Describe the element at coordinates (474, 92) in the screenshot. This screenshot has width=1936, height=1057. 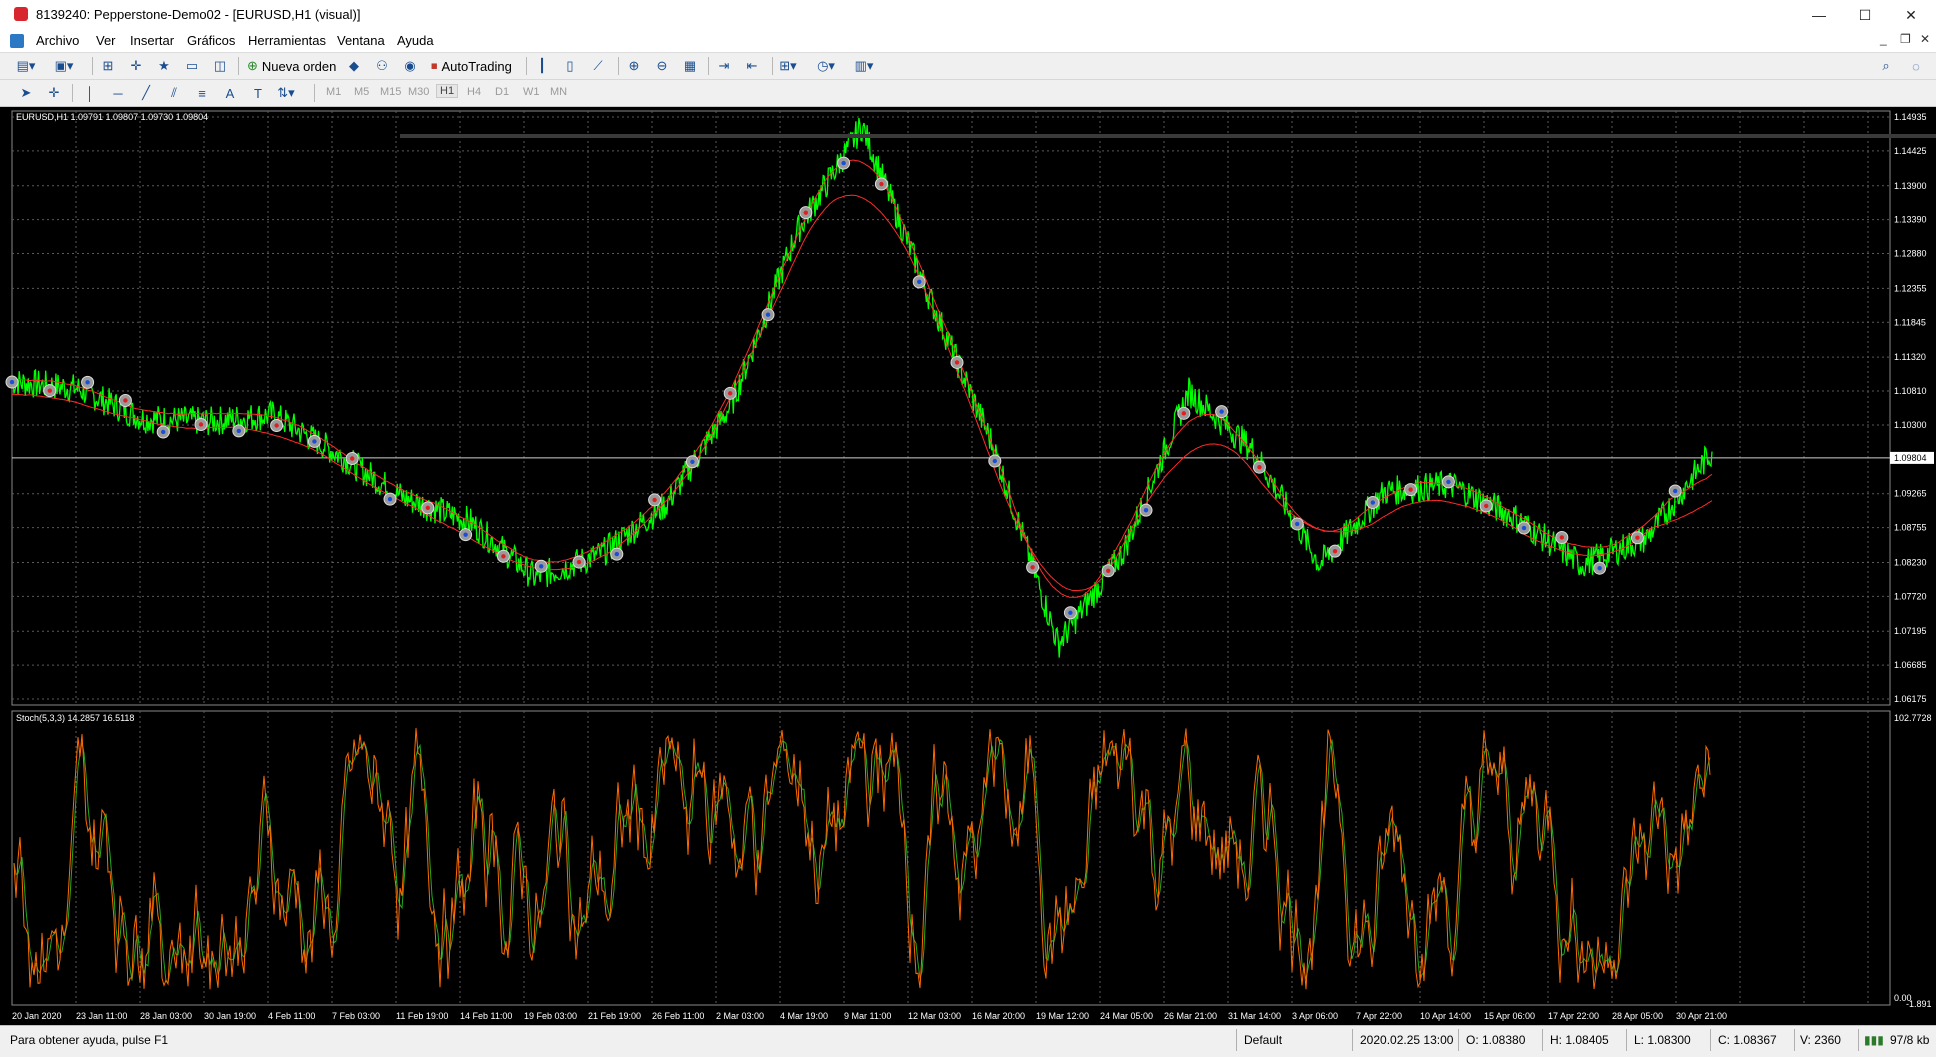
I see `timeframe-h4: H4` at that location.